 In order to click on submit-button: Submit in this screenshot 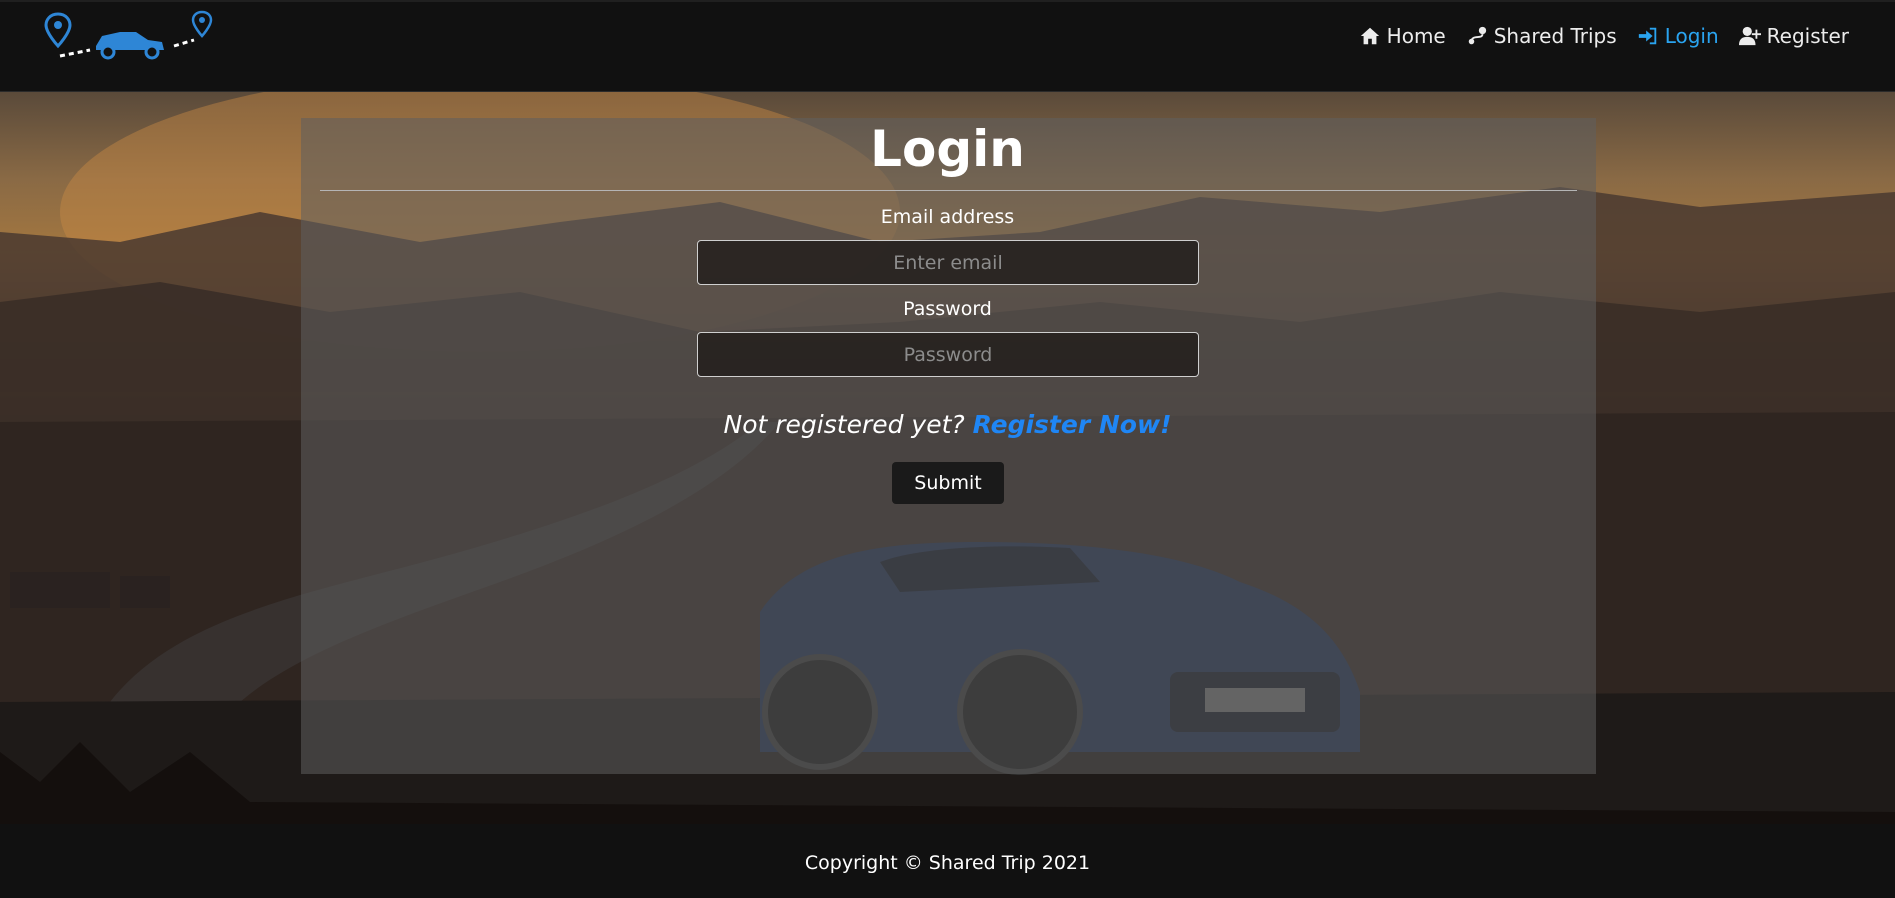, I will do `click(948, 483)`.